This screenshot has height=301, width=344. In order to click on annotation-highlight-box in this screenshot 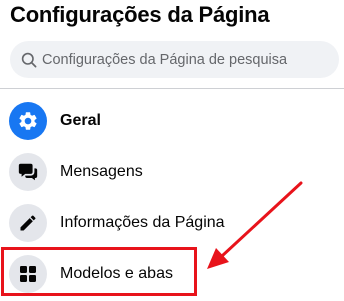, I will do `click(99, 271)`.